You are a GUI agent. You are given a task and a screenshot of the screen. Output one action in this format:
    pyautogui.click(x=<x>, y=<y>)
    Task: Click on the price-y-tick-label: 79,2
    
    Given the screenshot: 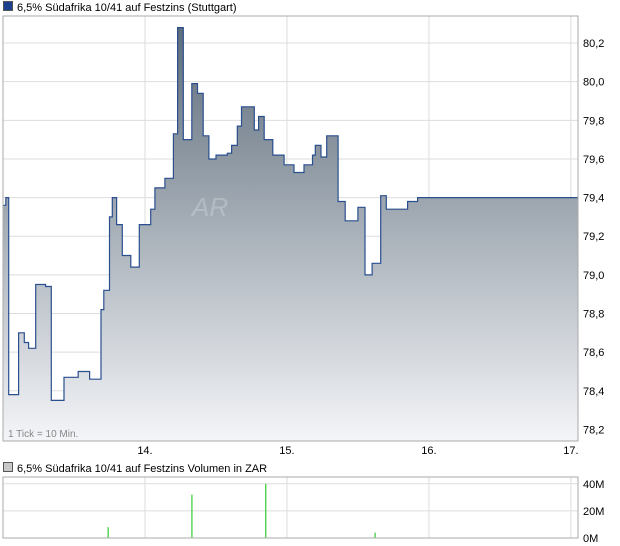 What is the action you would take?
    pyautogui.click(x=593, y=237)
    